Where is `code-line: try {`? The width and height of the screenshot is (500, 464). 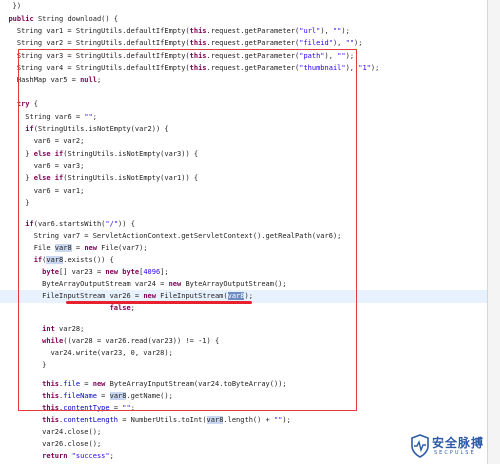 code-line: try { is located at coordinates (27, 104).